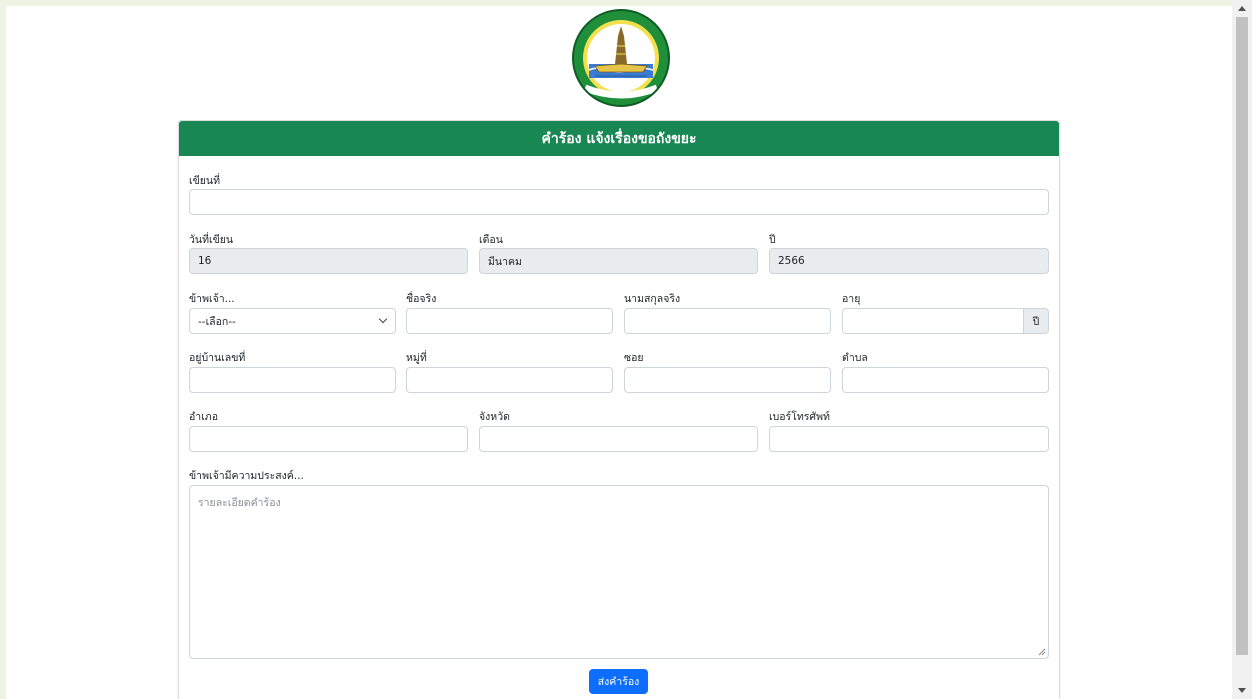 This screenshot has width=1252, height=699. Describe the element at coordinates (945, 380) in the screenshot. I see `subdistrict-input` at that location.